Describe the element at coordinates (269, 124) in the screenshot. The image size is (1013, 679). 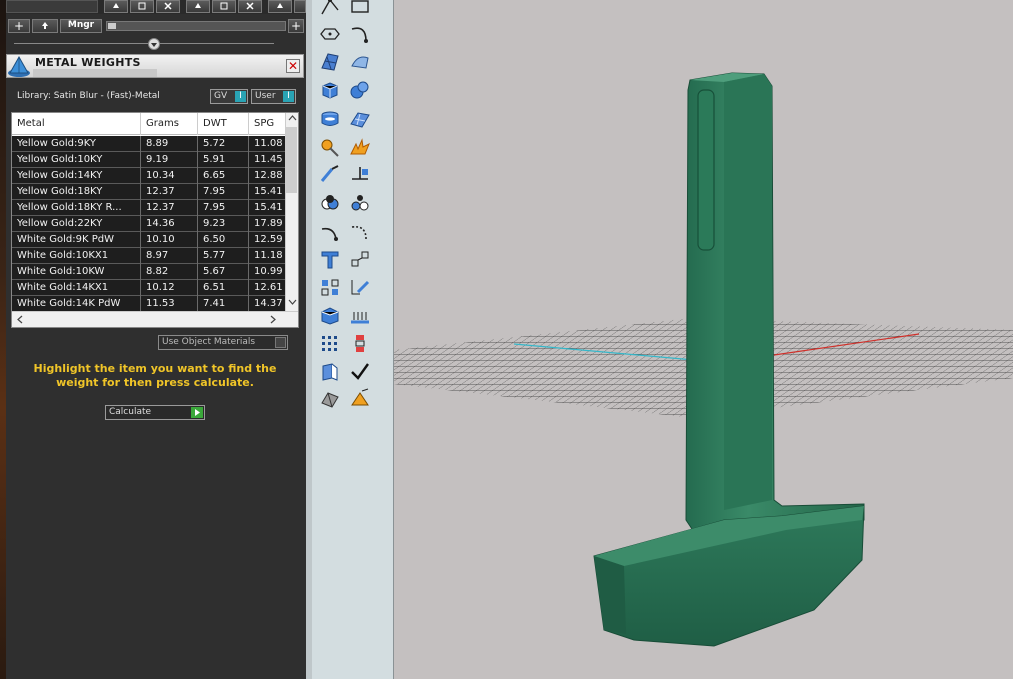
I see `column-header-spg: SPG` at that location.